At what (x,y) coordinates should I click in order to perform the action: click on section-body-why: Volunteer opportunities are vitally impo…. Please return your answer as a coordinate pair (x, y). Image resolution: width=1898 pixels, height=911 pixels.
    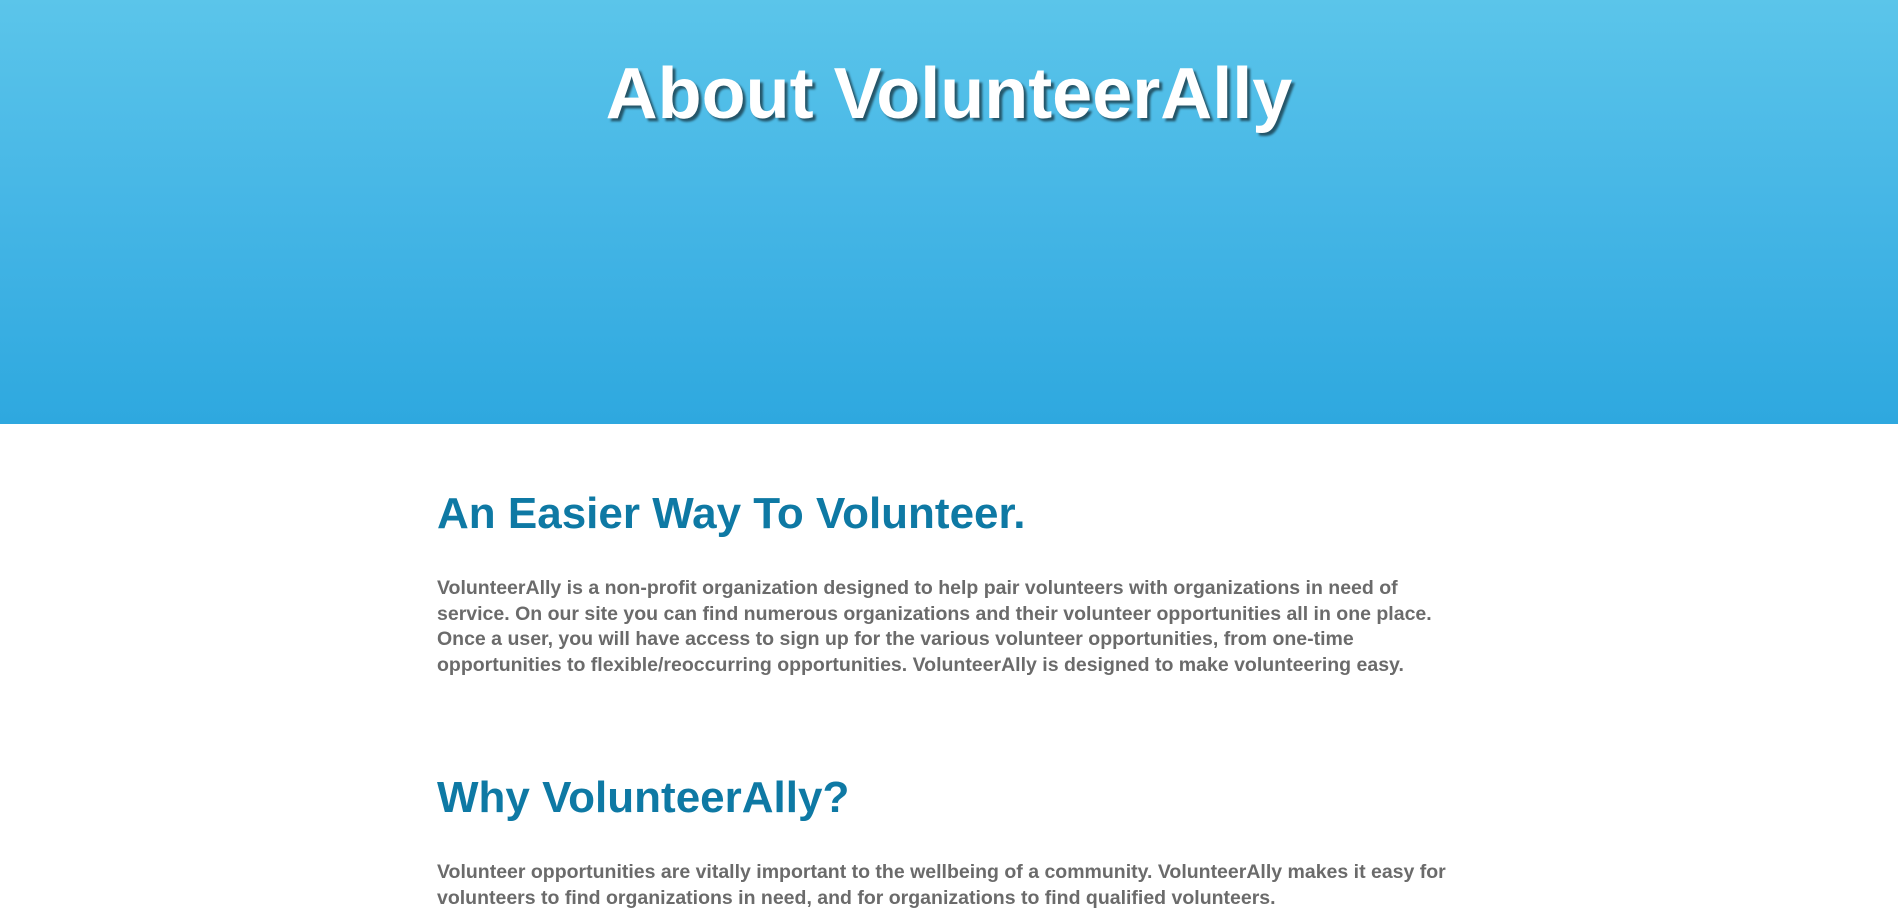
    Looking at the image, I should click on (941, 885).